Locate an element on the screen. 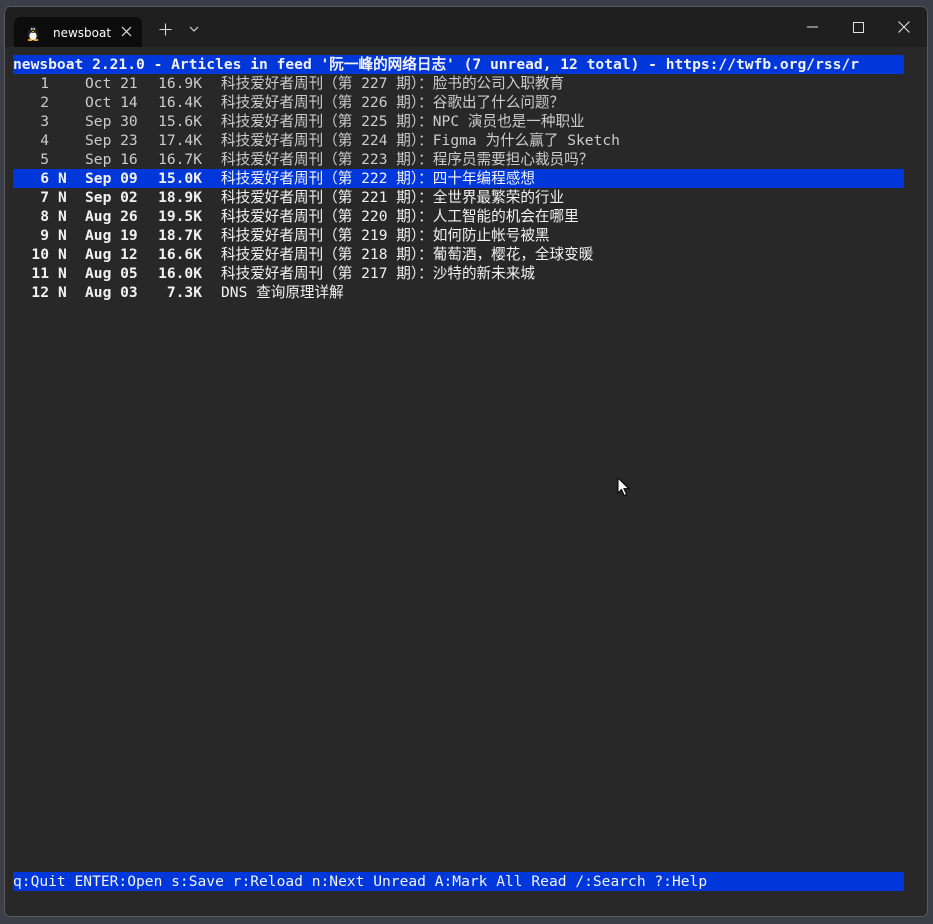 This screenshot has height=924, width=933. article-row: 2 Oct 14 16.4K 科技爱好者周刊（第 226 期）：谷歌出了什么问题？ is located at coordinates (458, 102).